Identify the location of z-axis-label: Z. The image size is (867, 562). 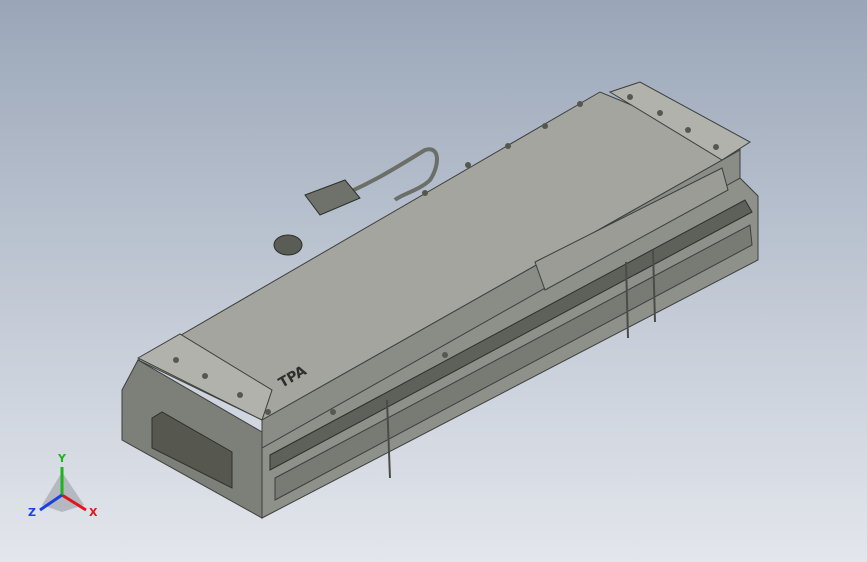
(32, 512).